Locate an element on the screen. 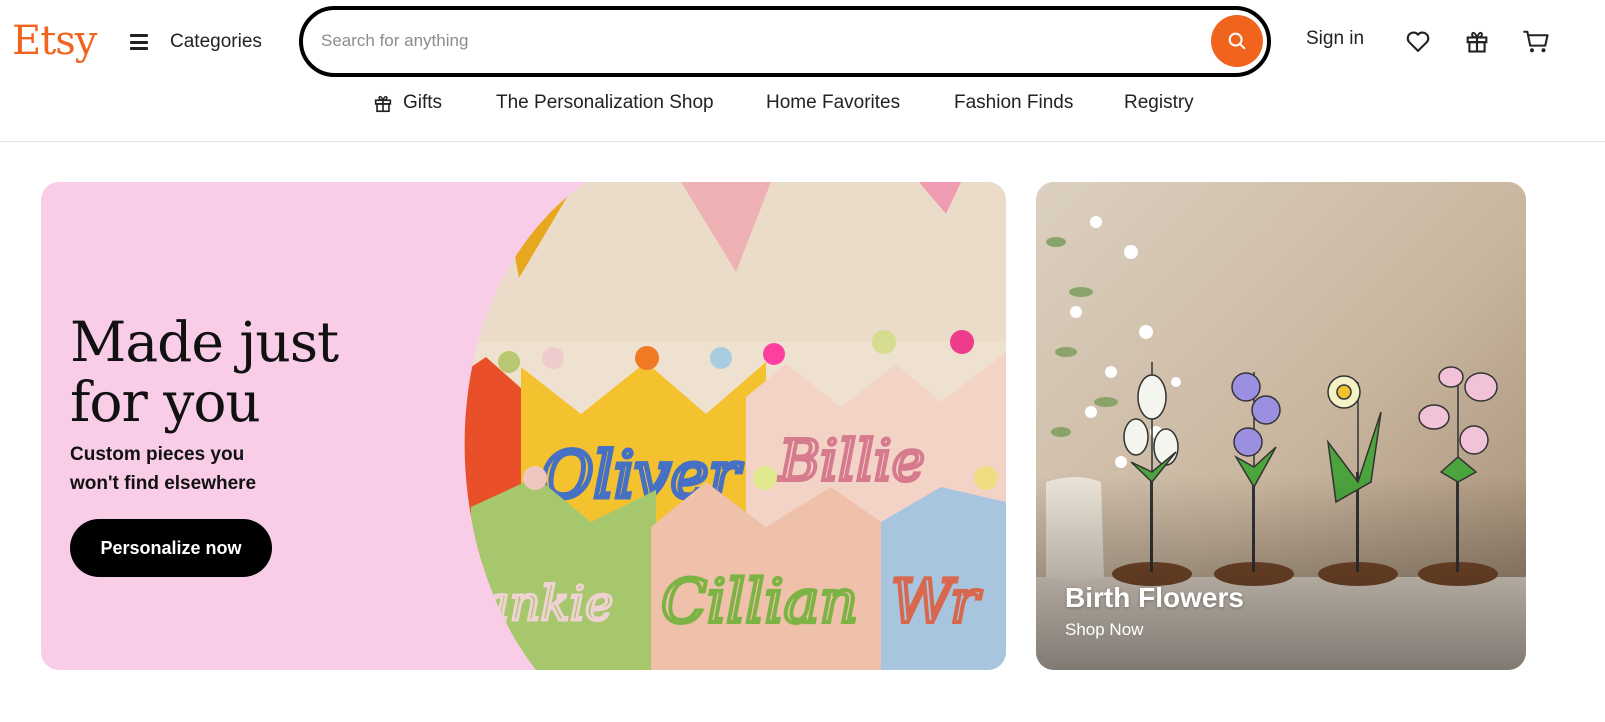 The height and width of the screenshot is (722, 1605). nav-item-label: The Personalization Shop is located at coordinates (605, 102).